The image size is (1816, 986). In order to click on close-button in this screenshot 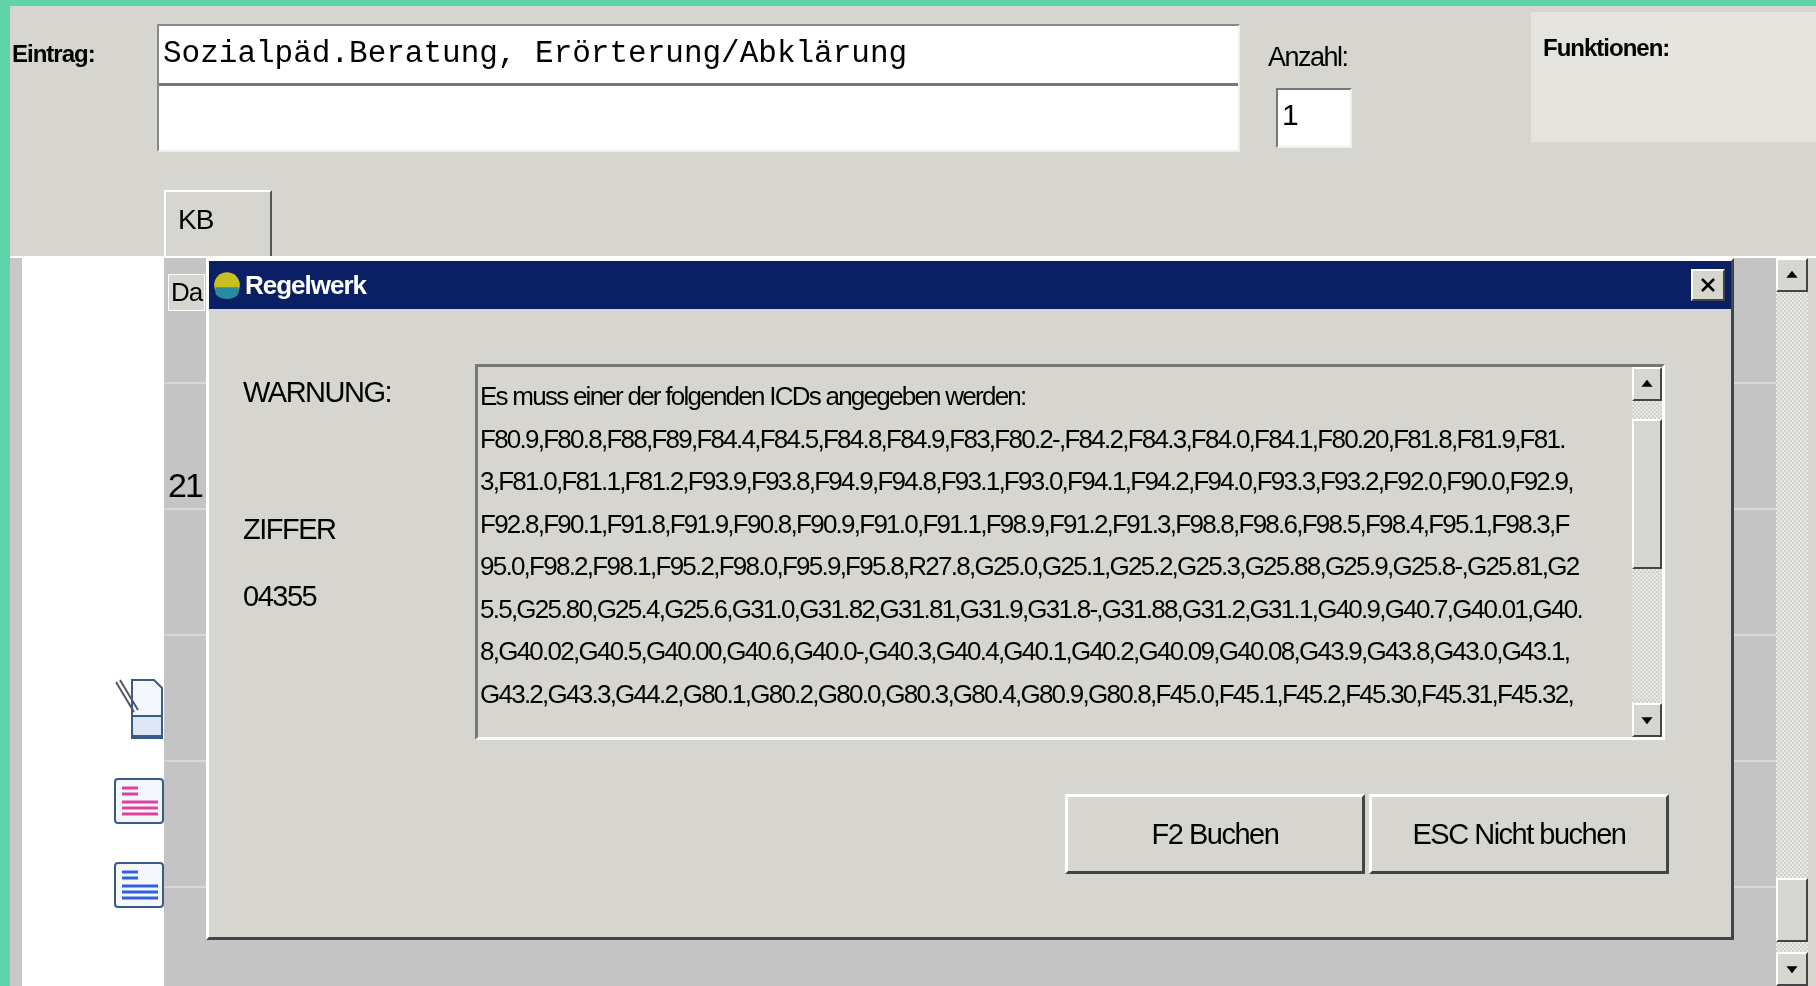, I will do `click(1708, 285)`.